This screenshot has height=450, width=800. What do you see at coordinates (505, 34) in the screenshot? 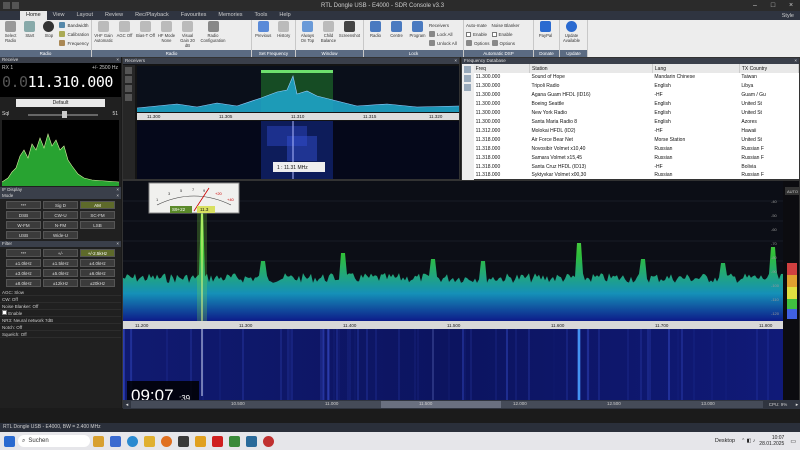
I see `noise-blanker-enable: Enable` at bounding box center [505, 34].